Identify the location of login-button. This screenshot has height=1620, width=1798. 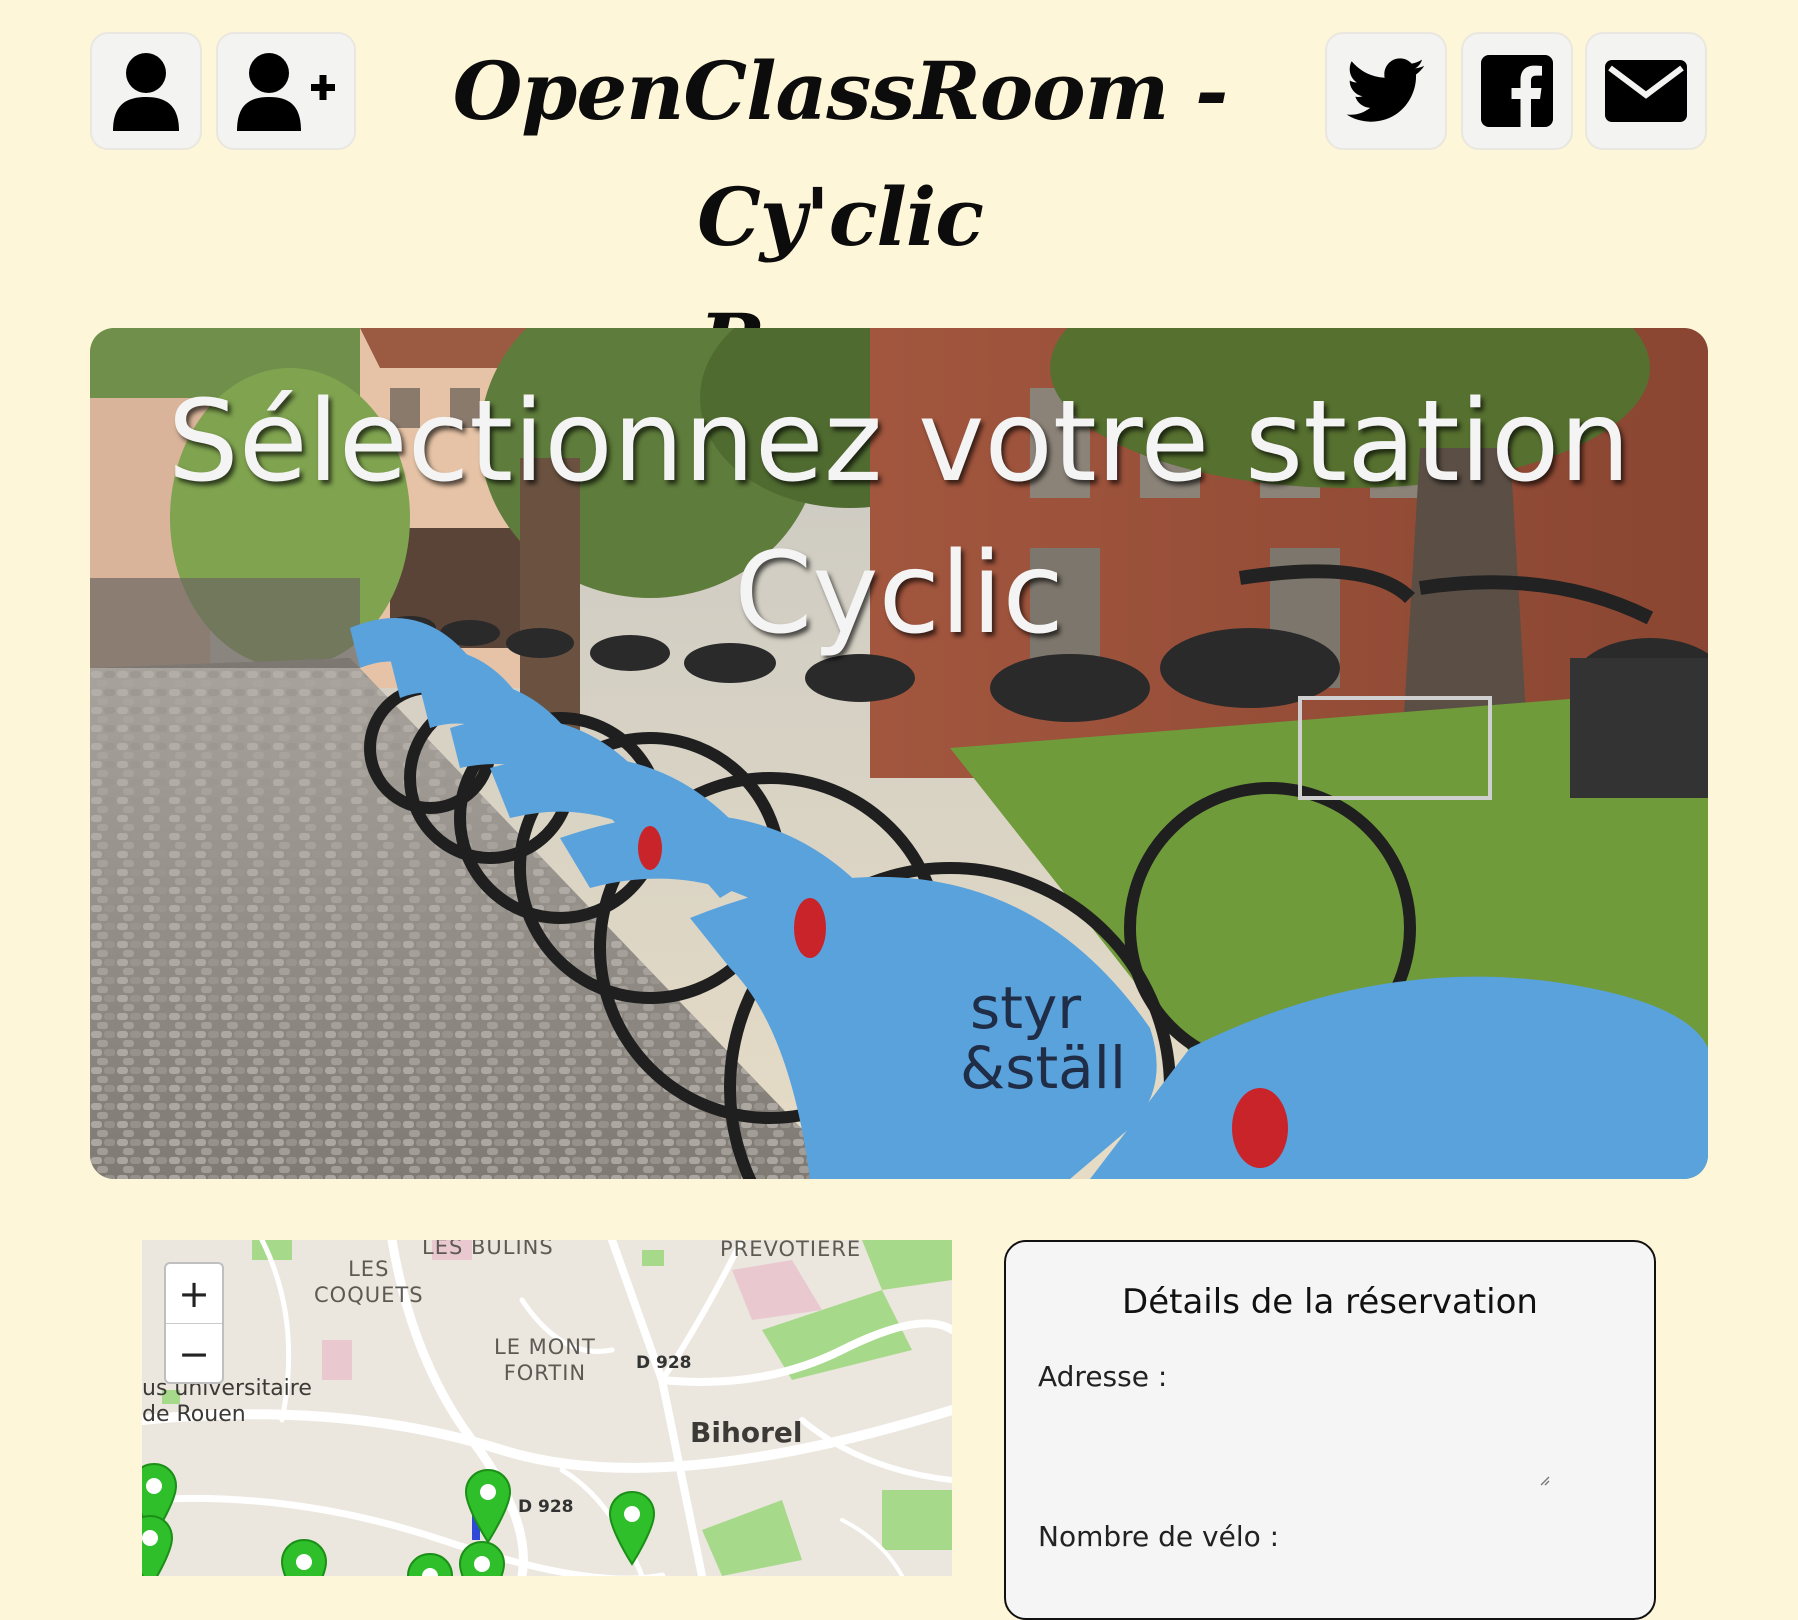
(146, 91).